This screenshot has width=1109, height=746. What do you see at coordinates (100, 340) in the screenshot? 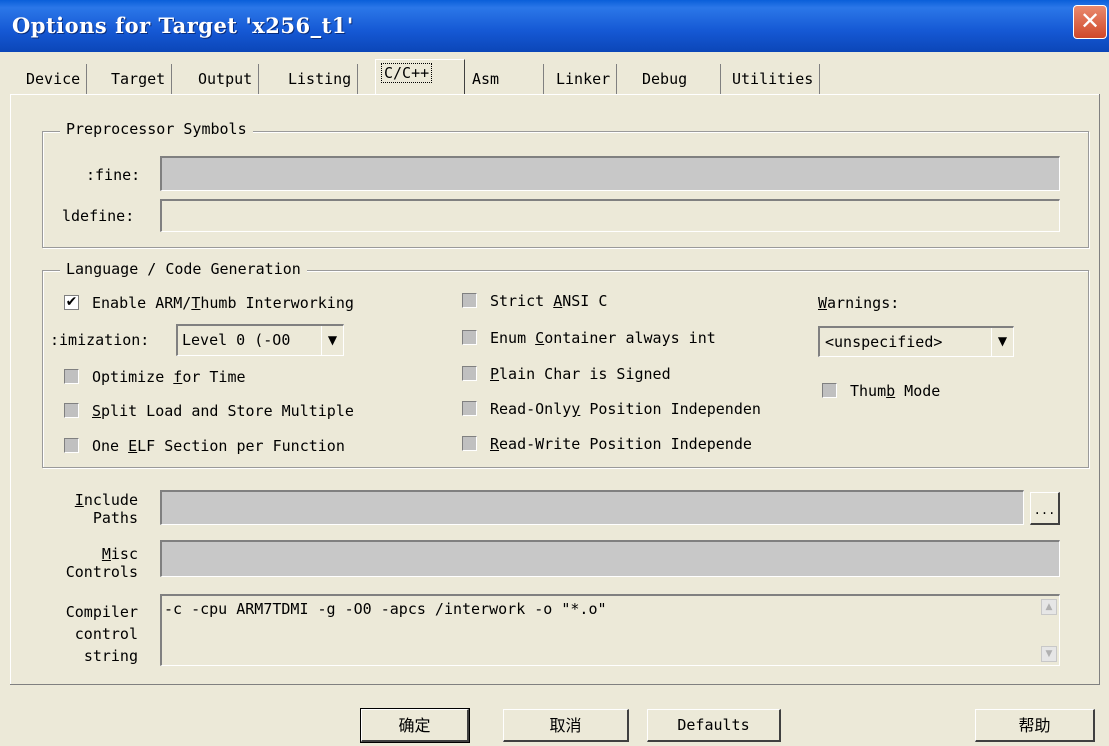
I see `optimization-label: :imization:` at bounding box center [100, 340].